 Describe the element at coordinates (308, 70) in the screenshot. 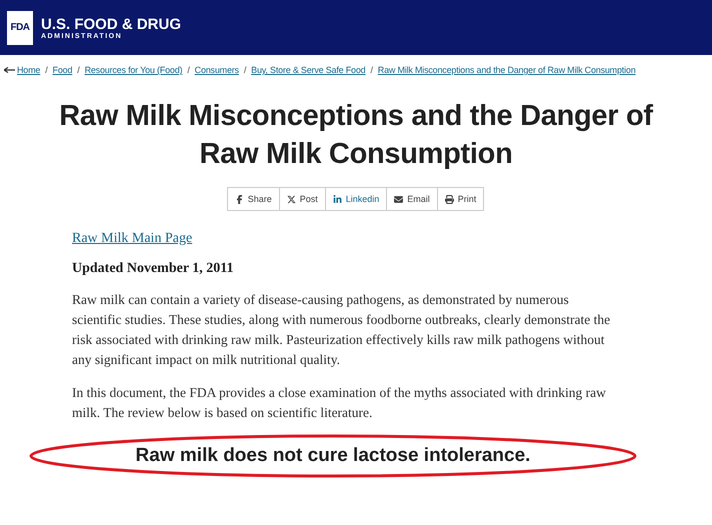

I see `breadcrumb-link: Buy, Store & Serve Safe Food` at that location.